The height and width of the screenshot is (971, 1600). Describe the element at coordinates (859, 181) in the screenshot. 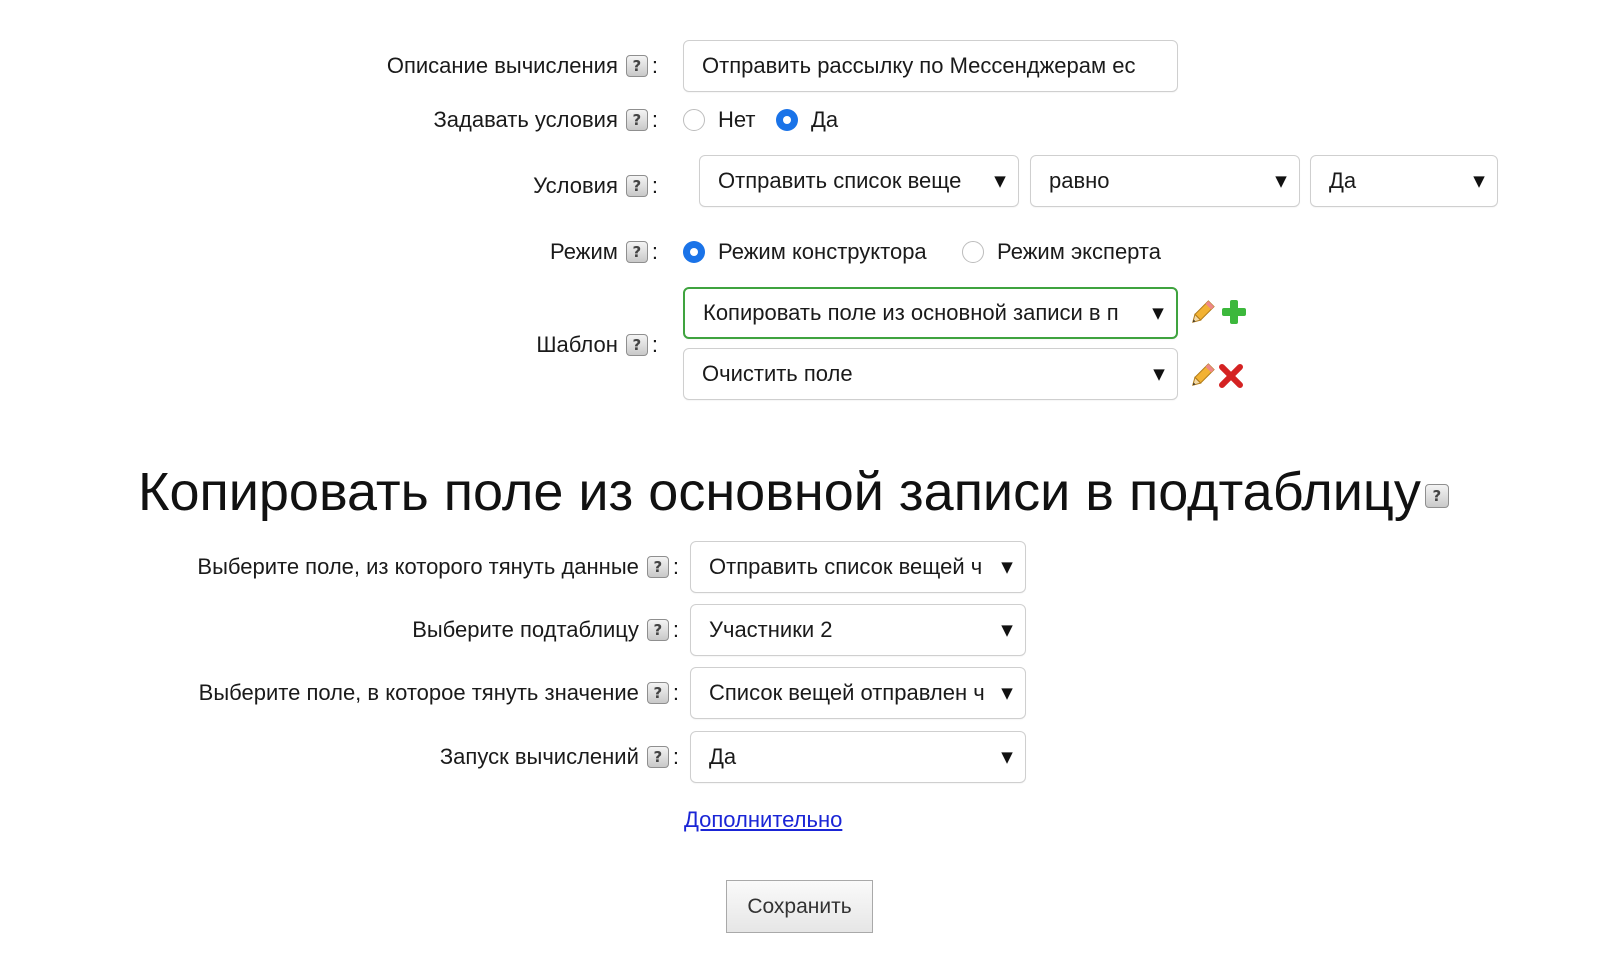

I see `condition-field-select: Отправить список веще ▼` at that location.